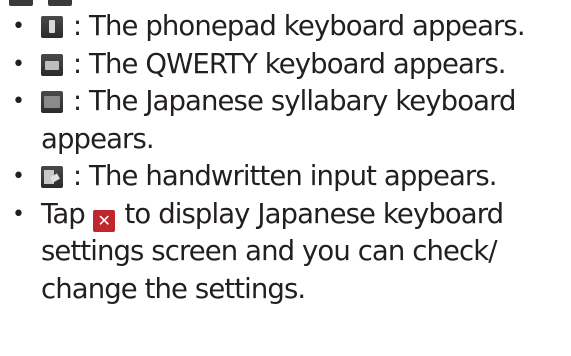 Image resolution: width=571 pixels, height=356 pixels. I want to click on phonepad-keyboard-icon, so click(52, 27).